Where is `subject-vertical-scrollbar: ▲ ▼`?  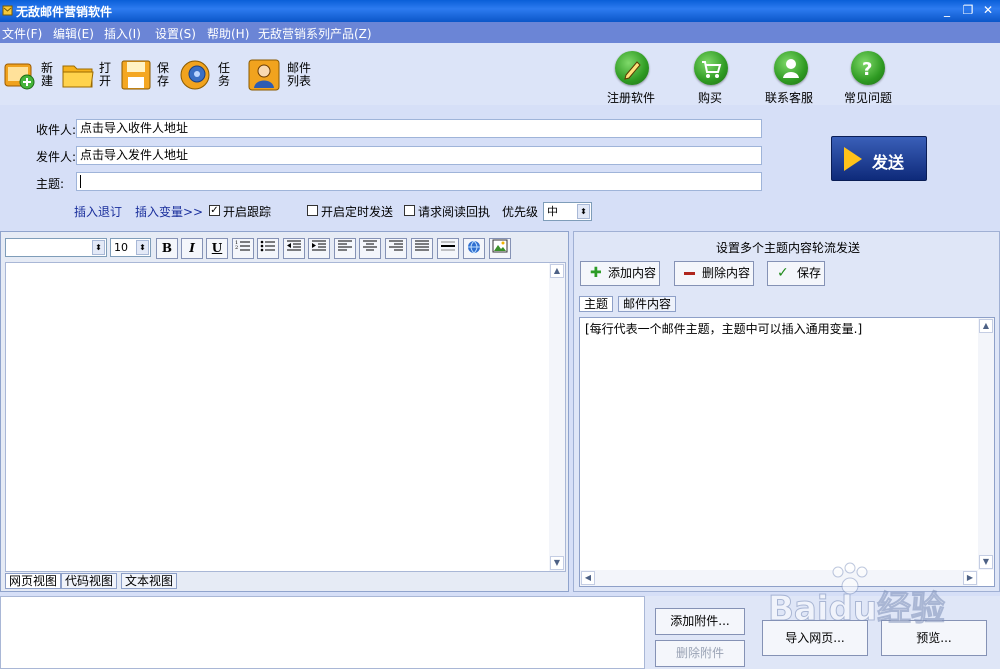
subject-vertical-scrollbar: ▲ ▼ is located at coordinates (986, 444).